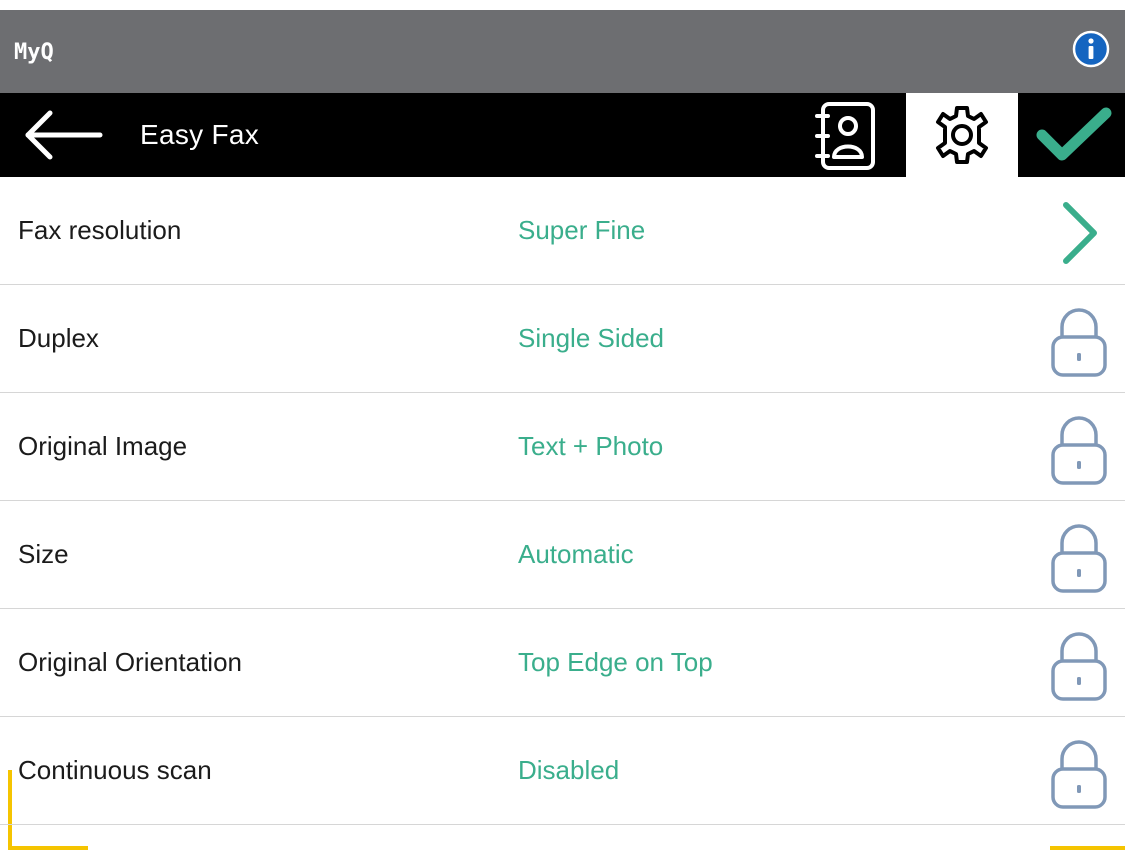 Image resolution: width=1125 pixels, height=850 pixels. Describe the element at coordinates (576, 554) in the screenshot. I see `setting-value: Automatic` at that location.